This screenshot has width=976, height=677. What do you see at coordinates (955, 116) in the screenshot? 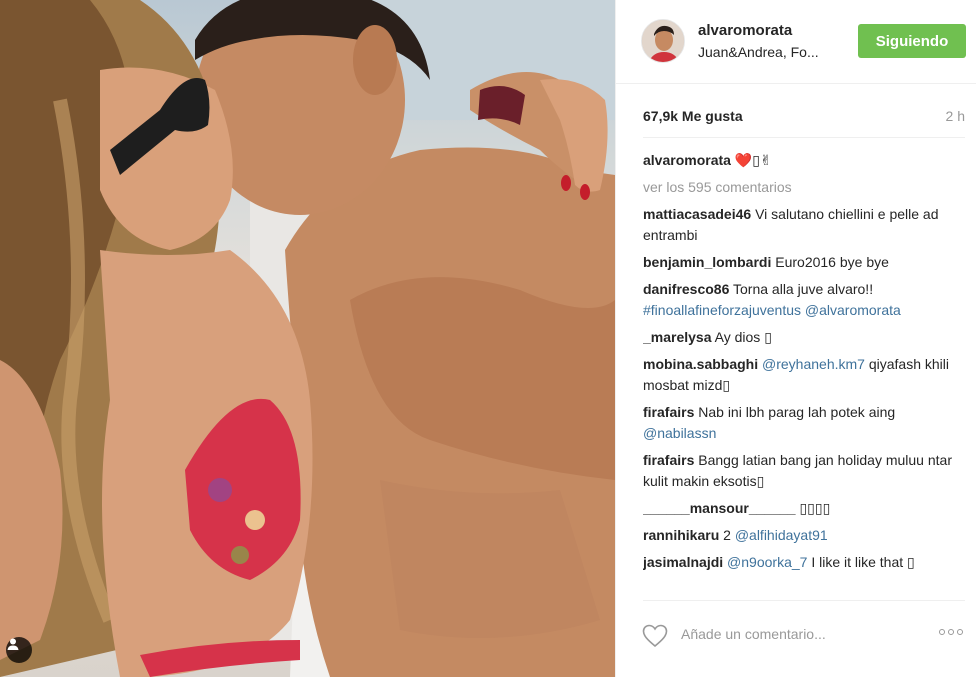
I see `post-time: 2 h` at bounding box center [955, 116].